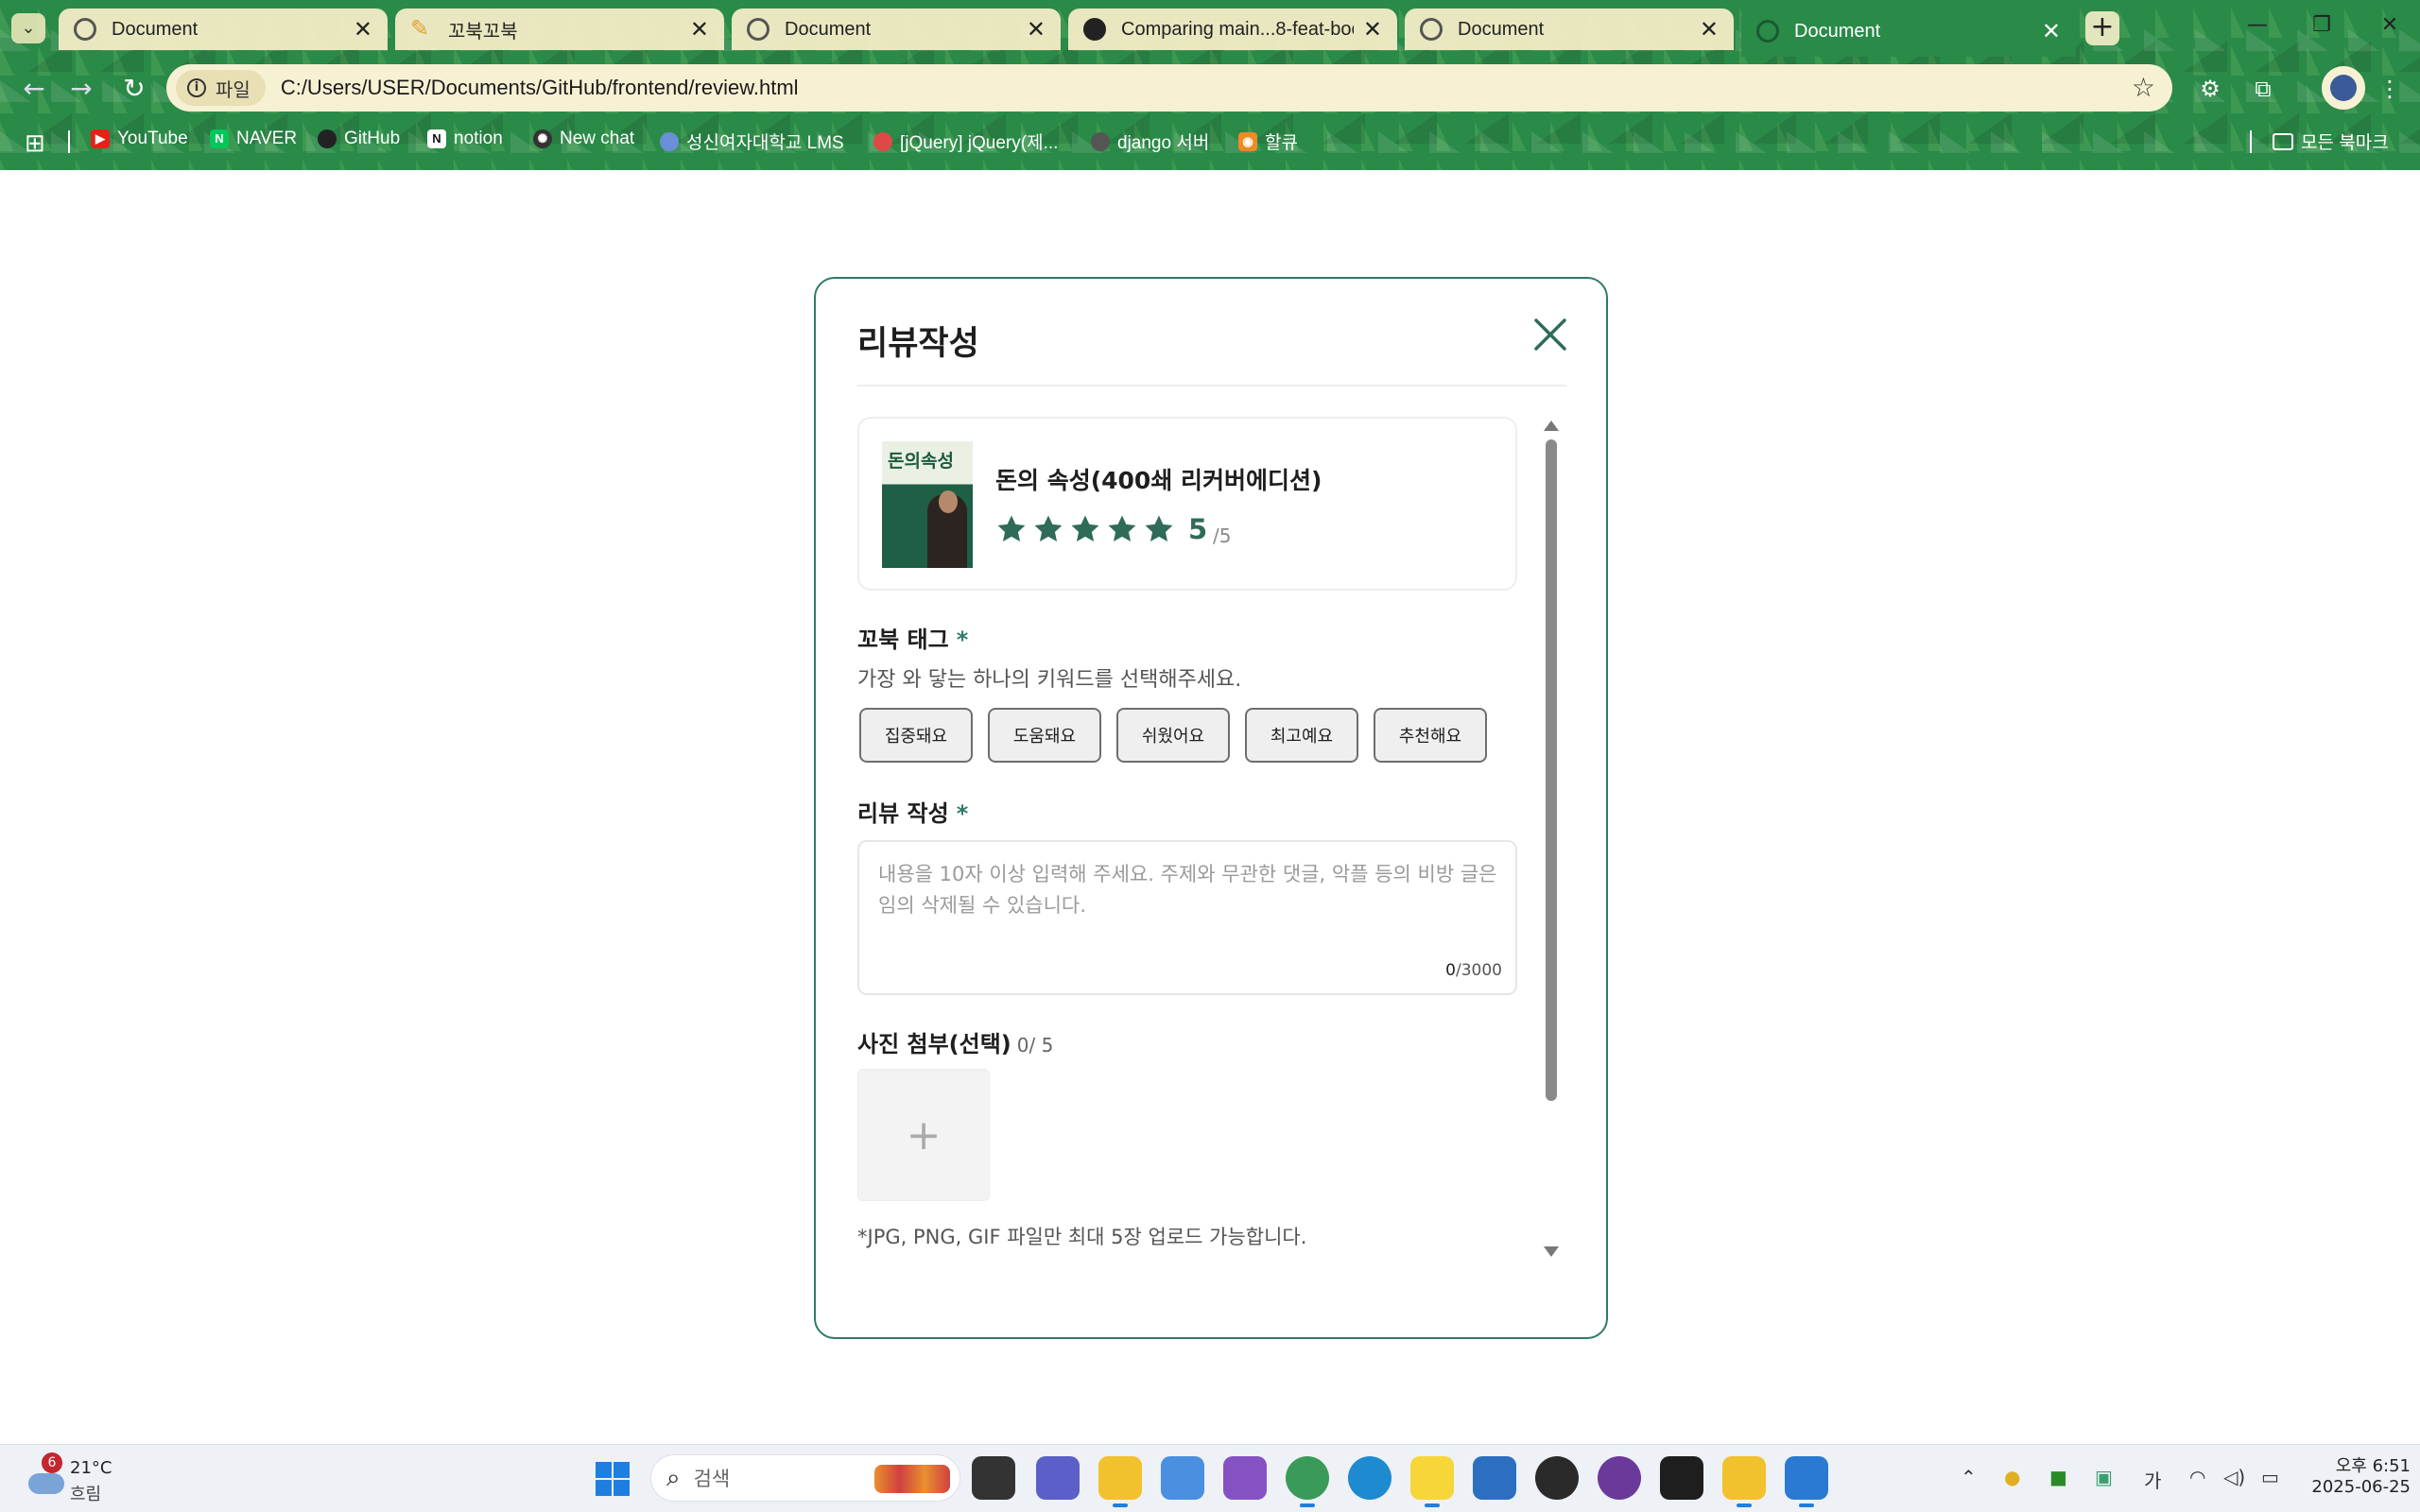 This screenshot has height=1512, width=2420. I want to click on extensions-puzzle-icon: ⧉, so click(2263, 89).